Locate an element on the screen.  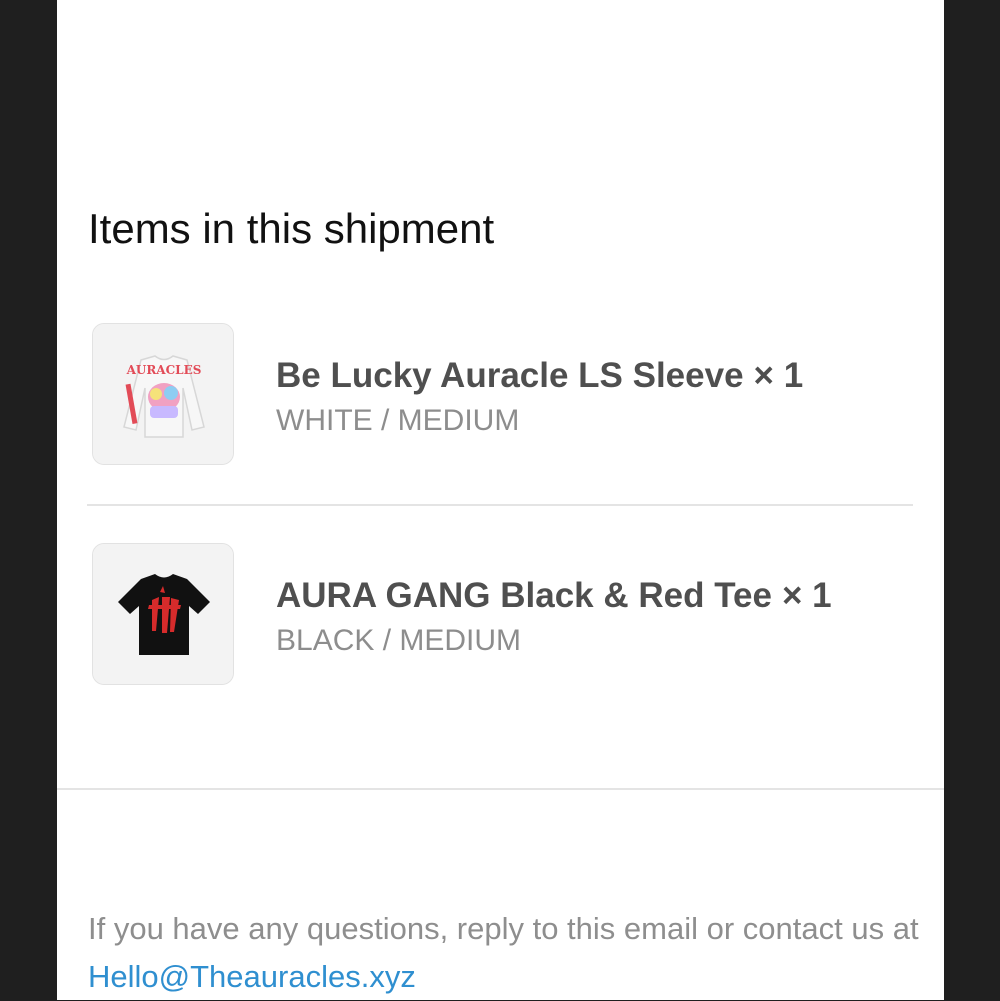
dark-left-border is located at coordinates (28, 500).